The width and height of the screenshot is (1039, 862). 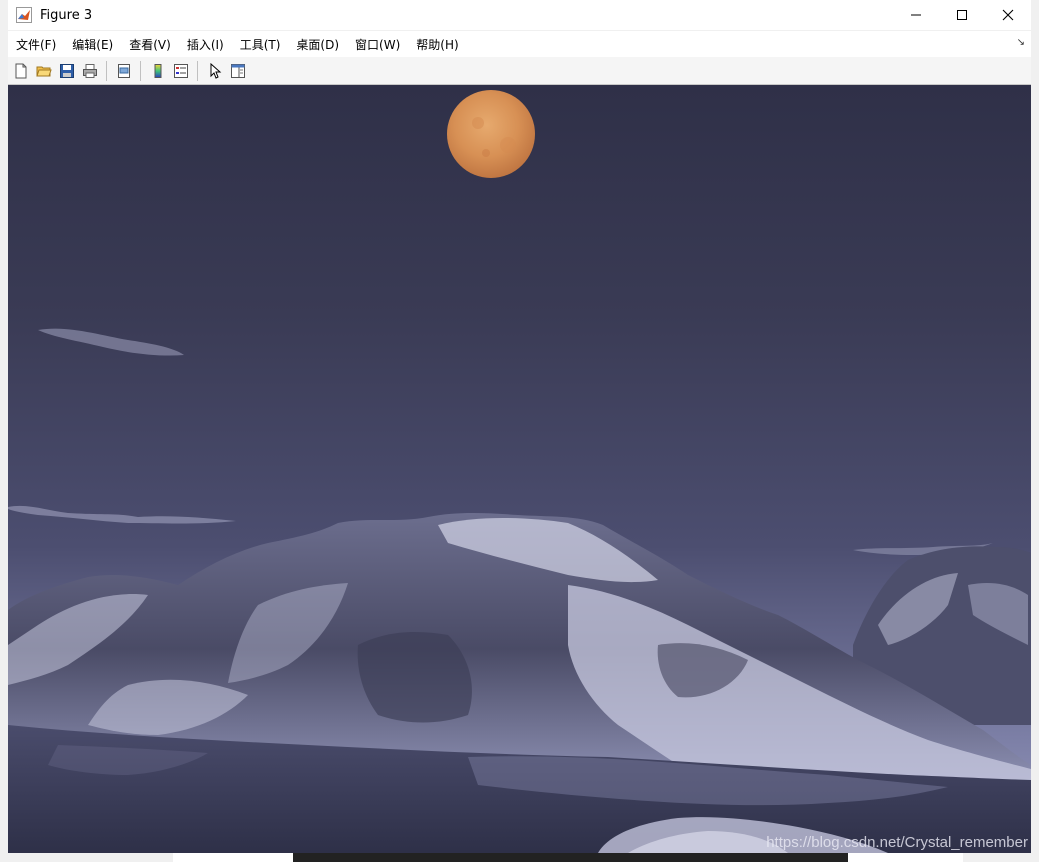 What do you see at coordinates (92, 44) in the screenshot?
I see `menu-edit: 编辑(E)` at bounding box center [92, 44].